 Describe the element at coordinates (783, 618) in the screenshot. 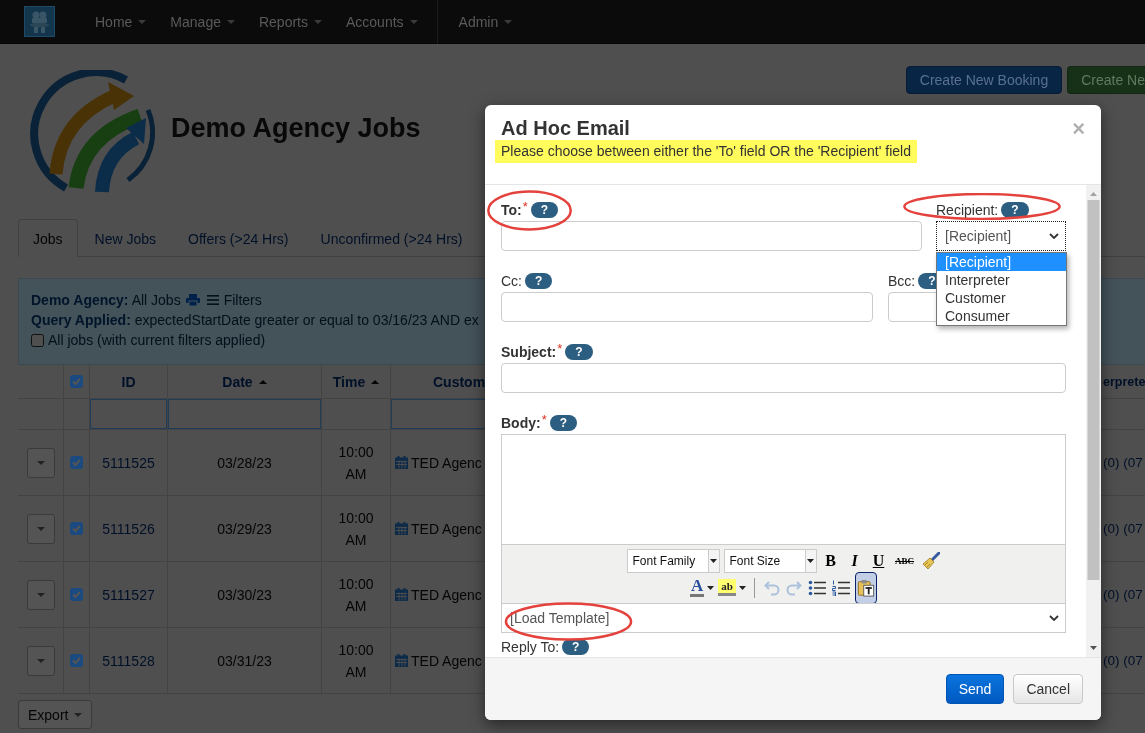

I see `template-select: [Load Template]` at that location.